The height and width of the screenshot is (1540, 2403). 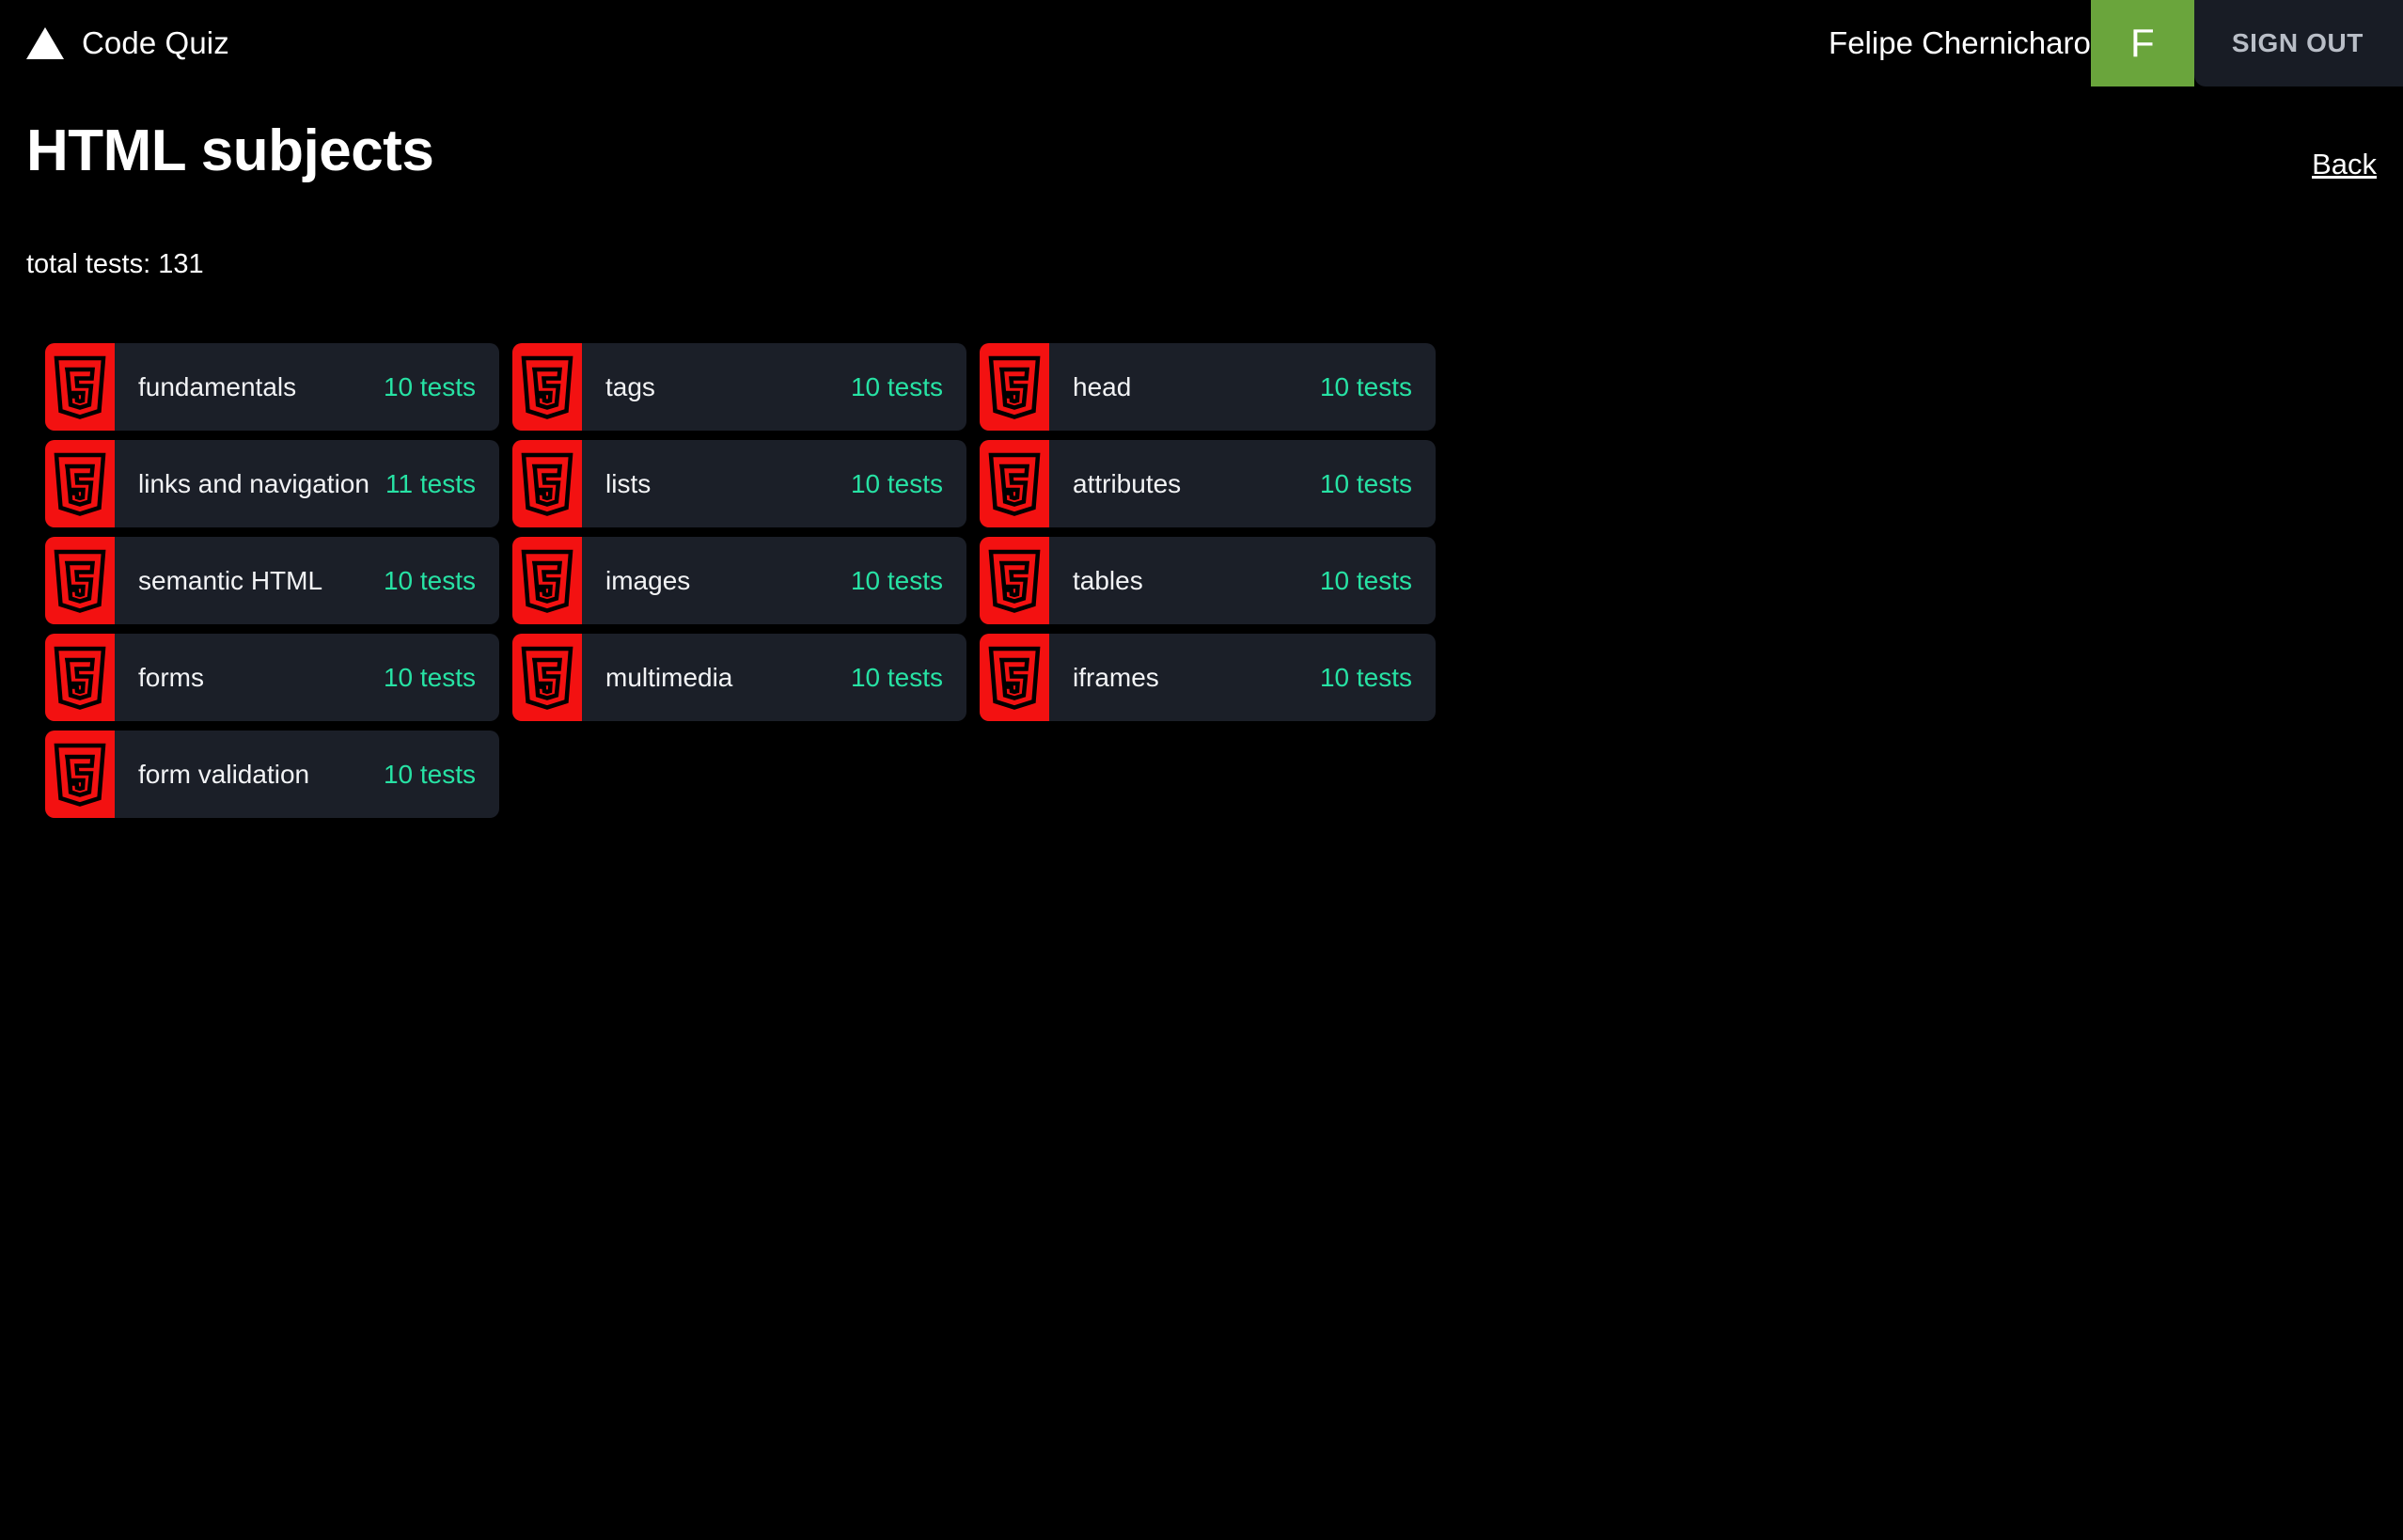 What do you see at coordinates (1208, 387) in the screenshot?
I see `subject-card: head 10 tests` at bounding box center [1208, 387].